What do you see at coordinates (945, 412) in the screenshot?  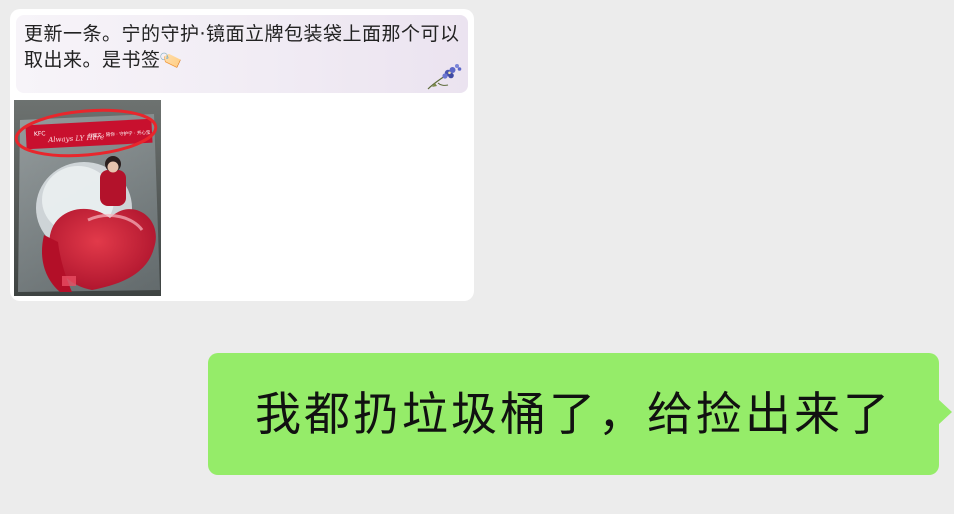 I see `bubble-tail` at bounding box center [945, 412].